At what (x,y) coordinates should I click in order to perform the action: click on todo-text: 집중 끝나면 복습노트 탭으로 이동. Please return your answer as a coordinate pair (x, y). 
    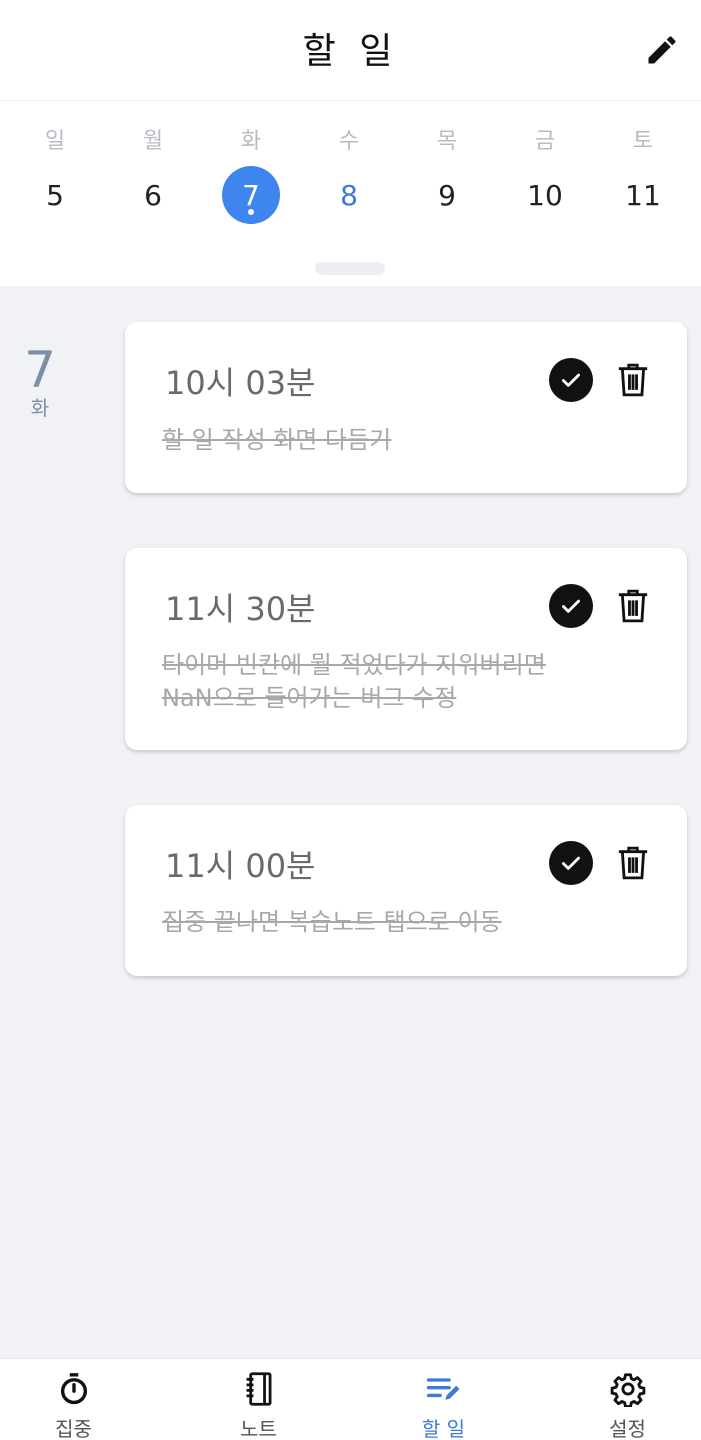
    Looking at the image, I should click on (332, 922).